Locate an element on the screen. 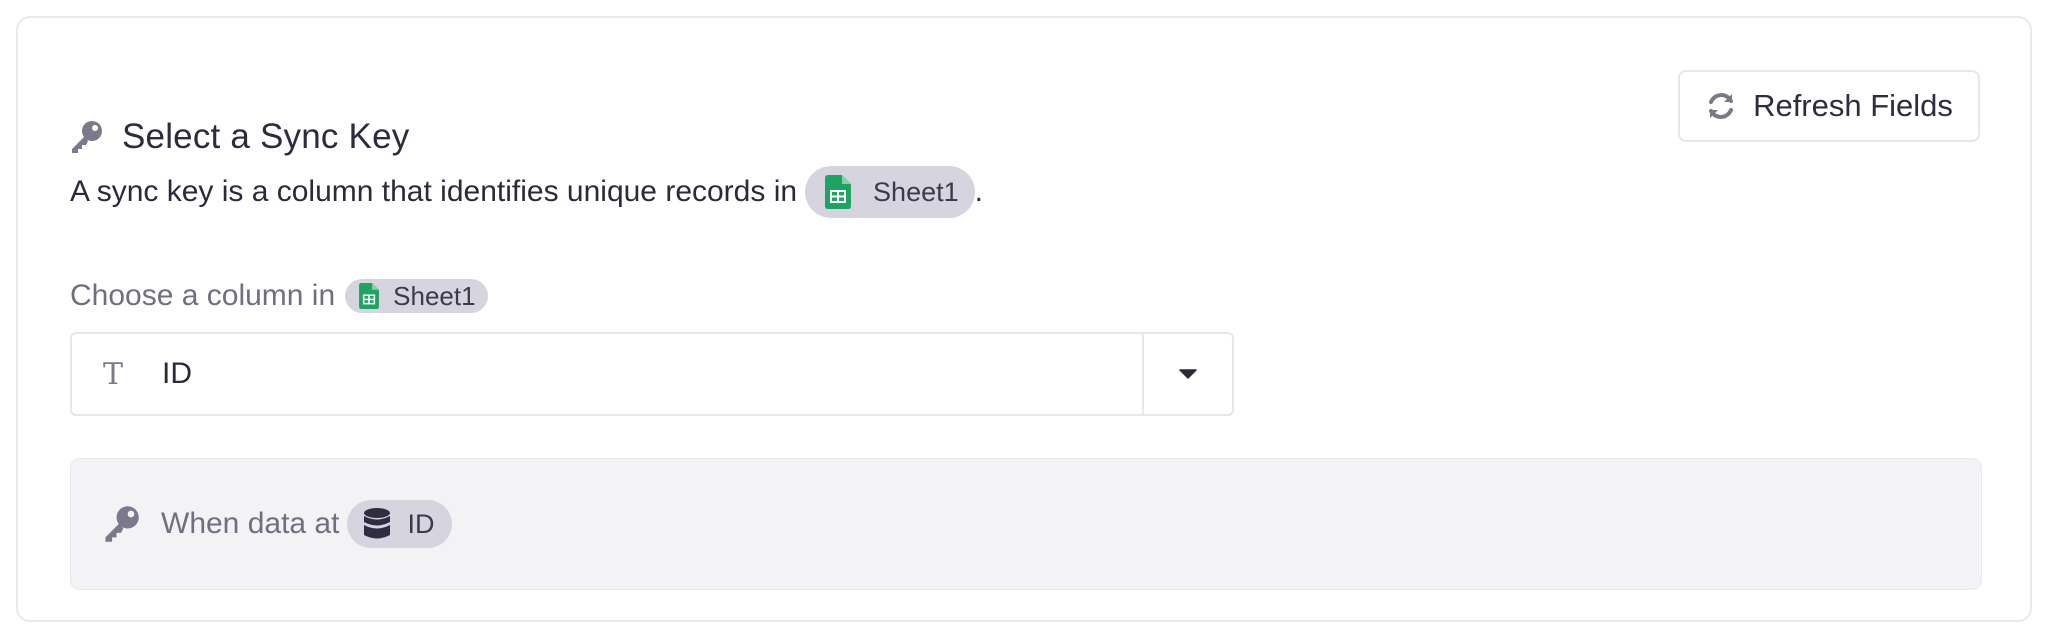  caret-down-icon is located at coordinates (1188, 374).